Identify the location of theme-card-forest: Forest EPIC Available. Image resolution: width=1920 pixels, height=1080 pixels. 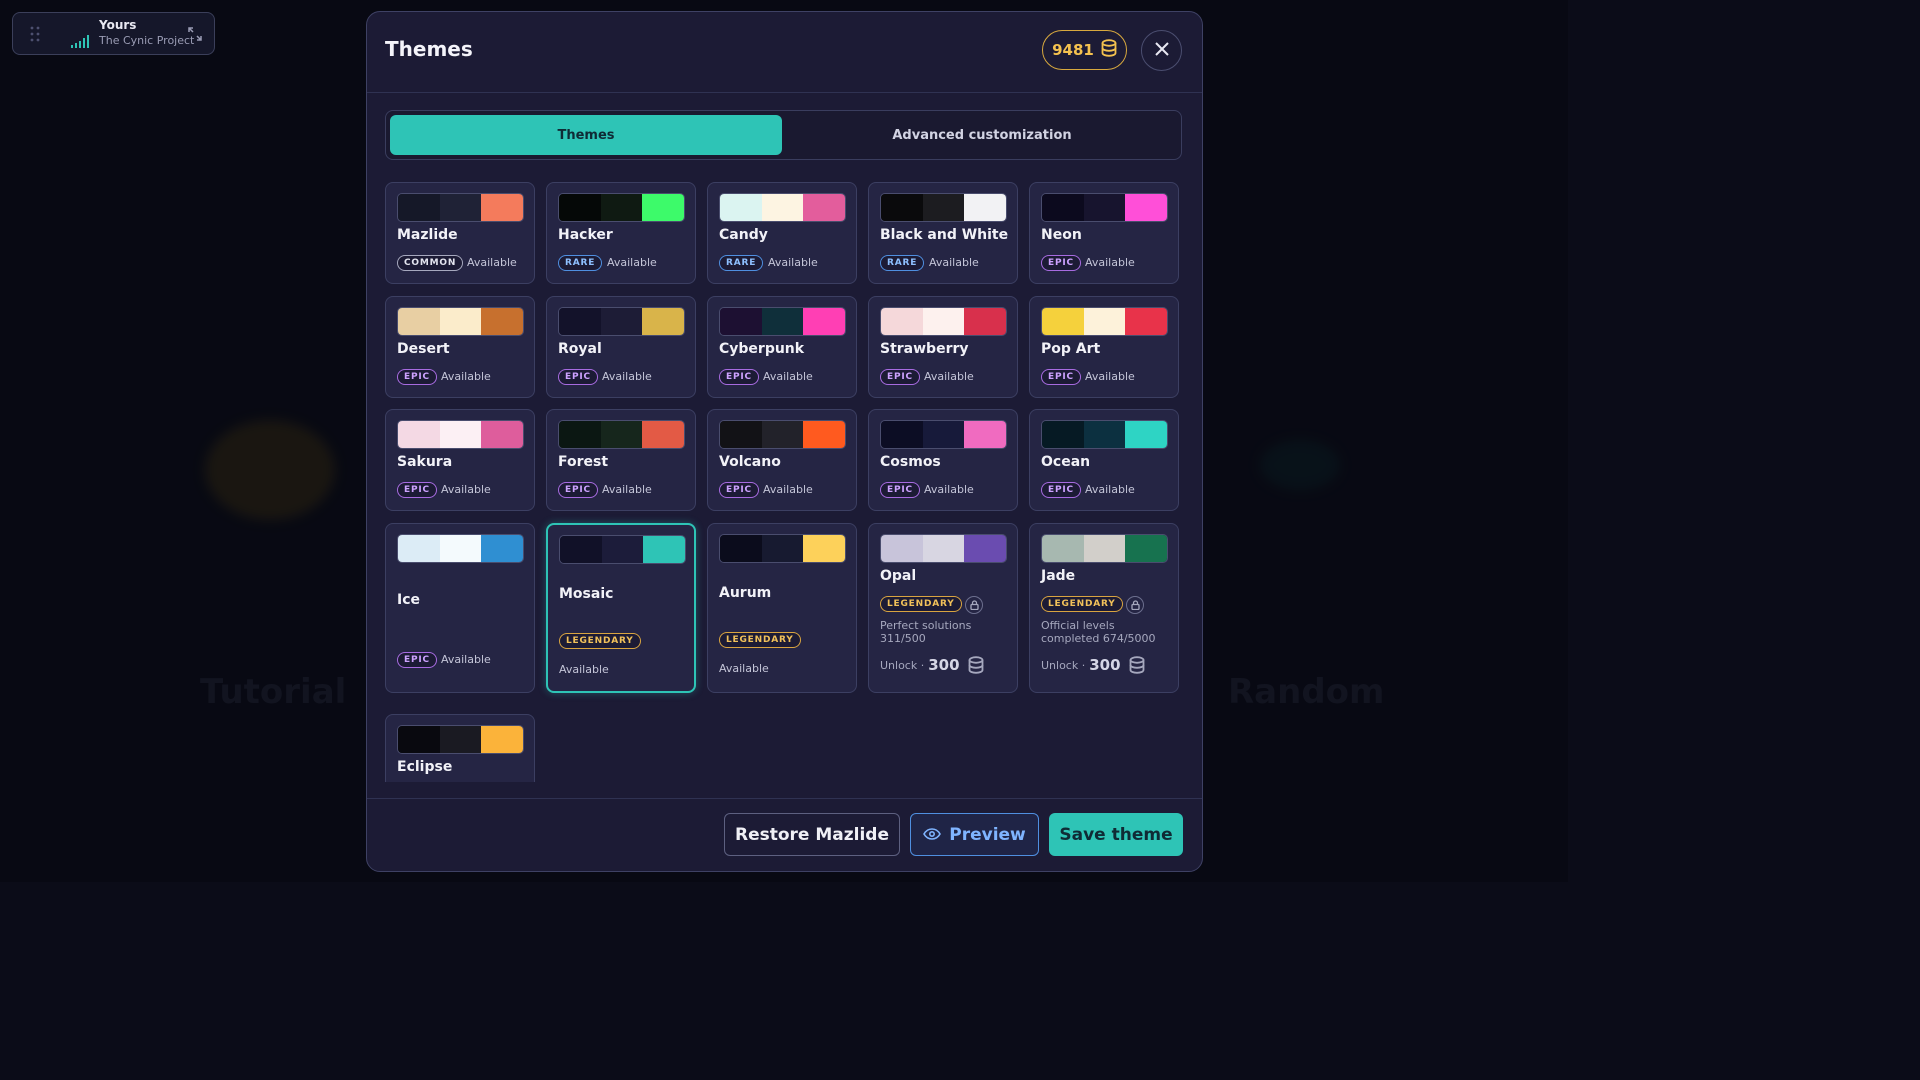
(621, 460).